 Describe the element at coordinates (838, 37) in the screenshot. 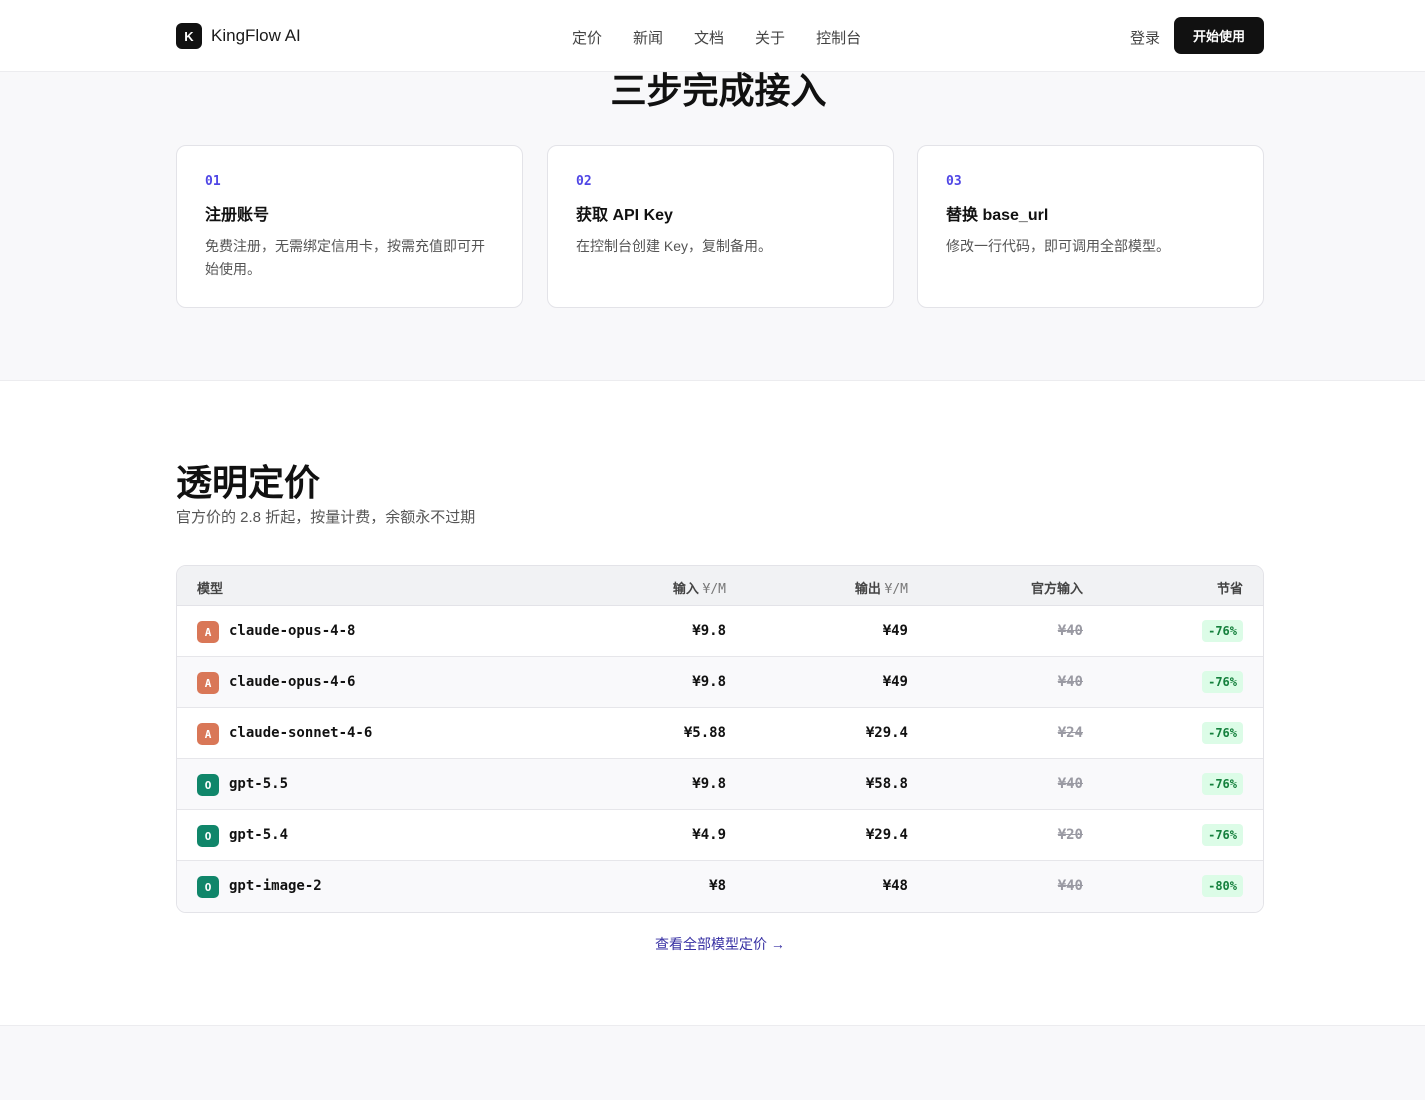

I see `nav-item-console: 控制台` at that location.